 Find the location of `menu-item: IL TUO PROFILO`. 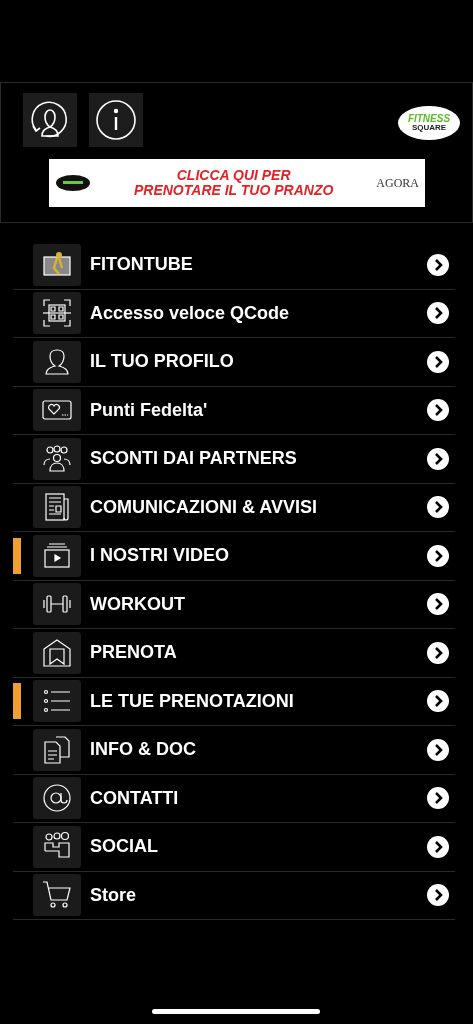

menu-item: IL TUO PROFILO is located at coordinates (234, 362).